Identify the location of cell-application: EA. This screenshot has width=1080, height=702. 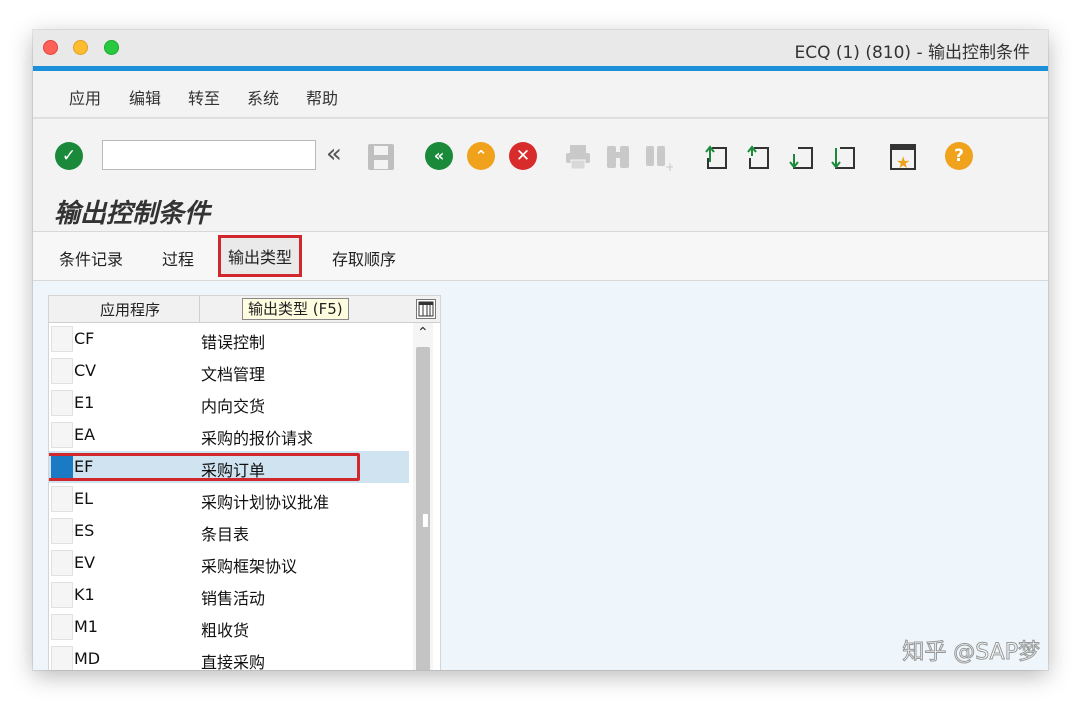
(85, 434).